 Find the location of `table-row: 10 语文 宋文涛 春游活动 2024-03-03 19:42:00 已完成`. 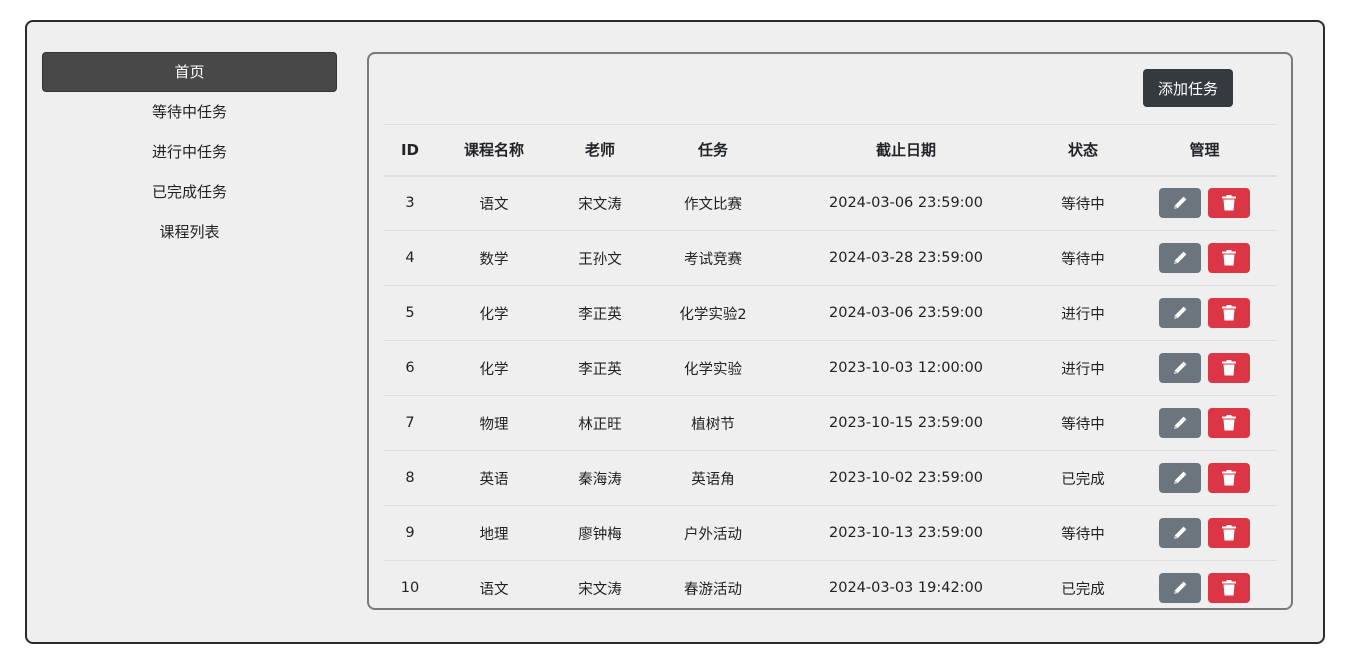

table-row: 10 语文 宋文涛 春游活动 2024-03-03 19:42:00 已完成 is located at coordinates (830, 588).